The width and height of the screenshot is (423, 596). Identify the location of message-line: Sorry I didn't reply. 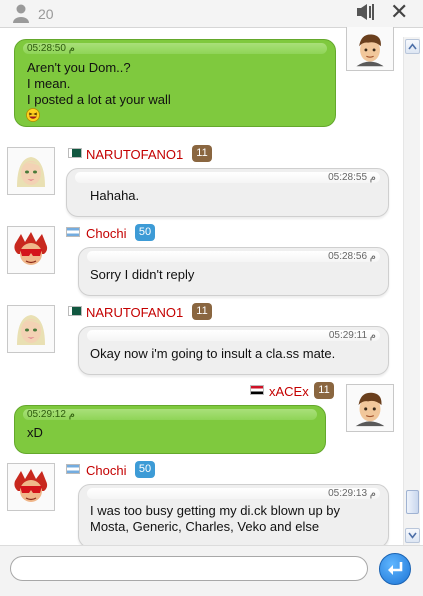
(142, 274).